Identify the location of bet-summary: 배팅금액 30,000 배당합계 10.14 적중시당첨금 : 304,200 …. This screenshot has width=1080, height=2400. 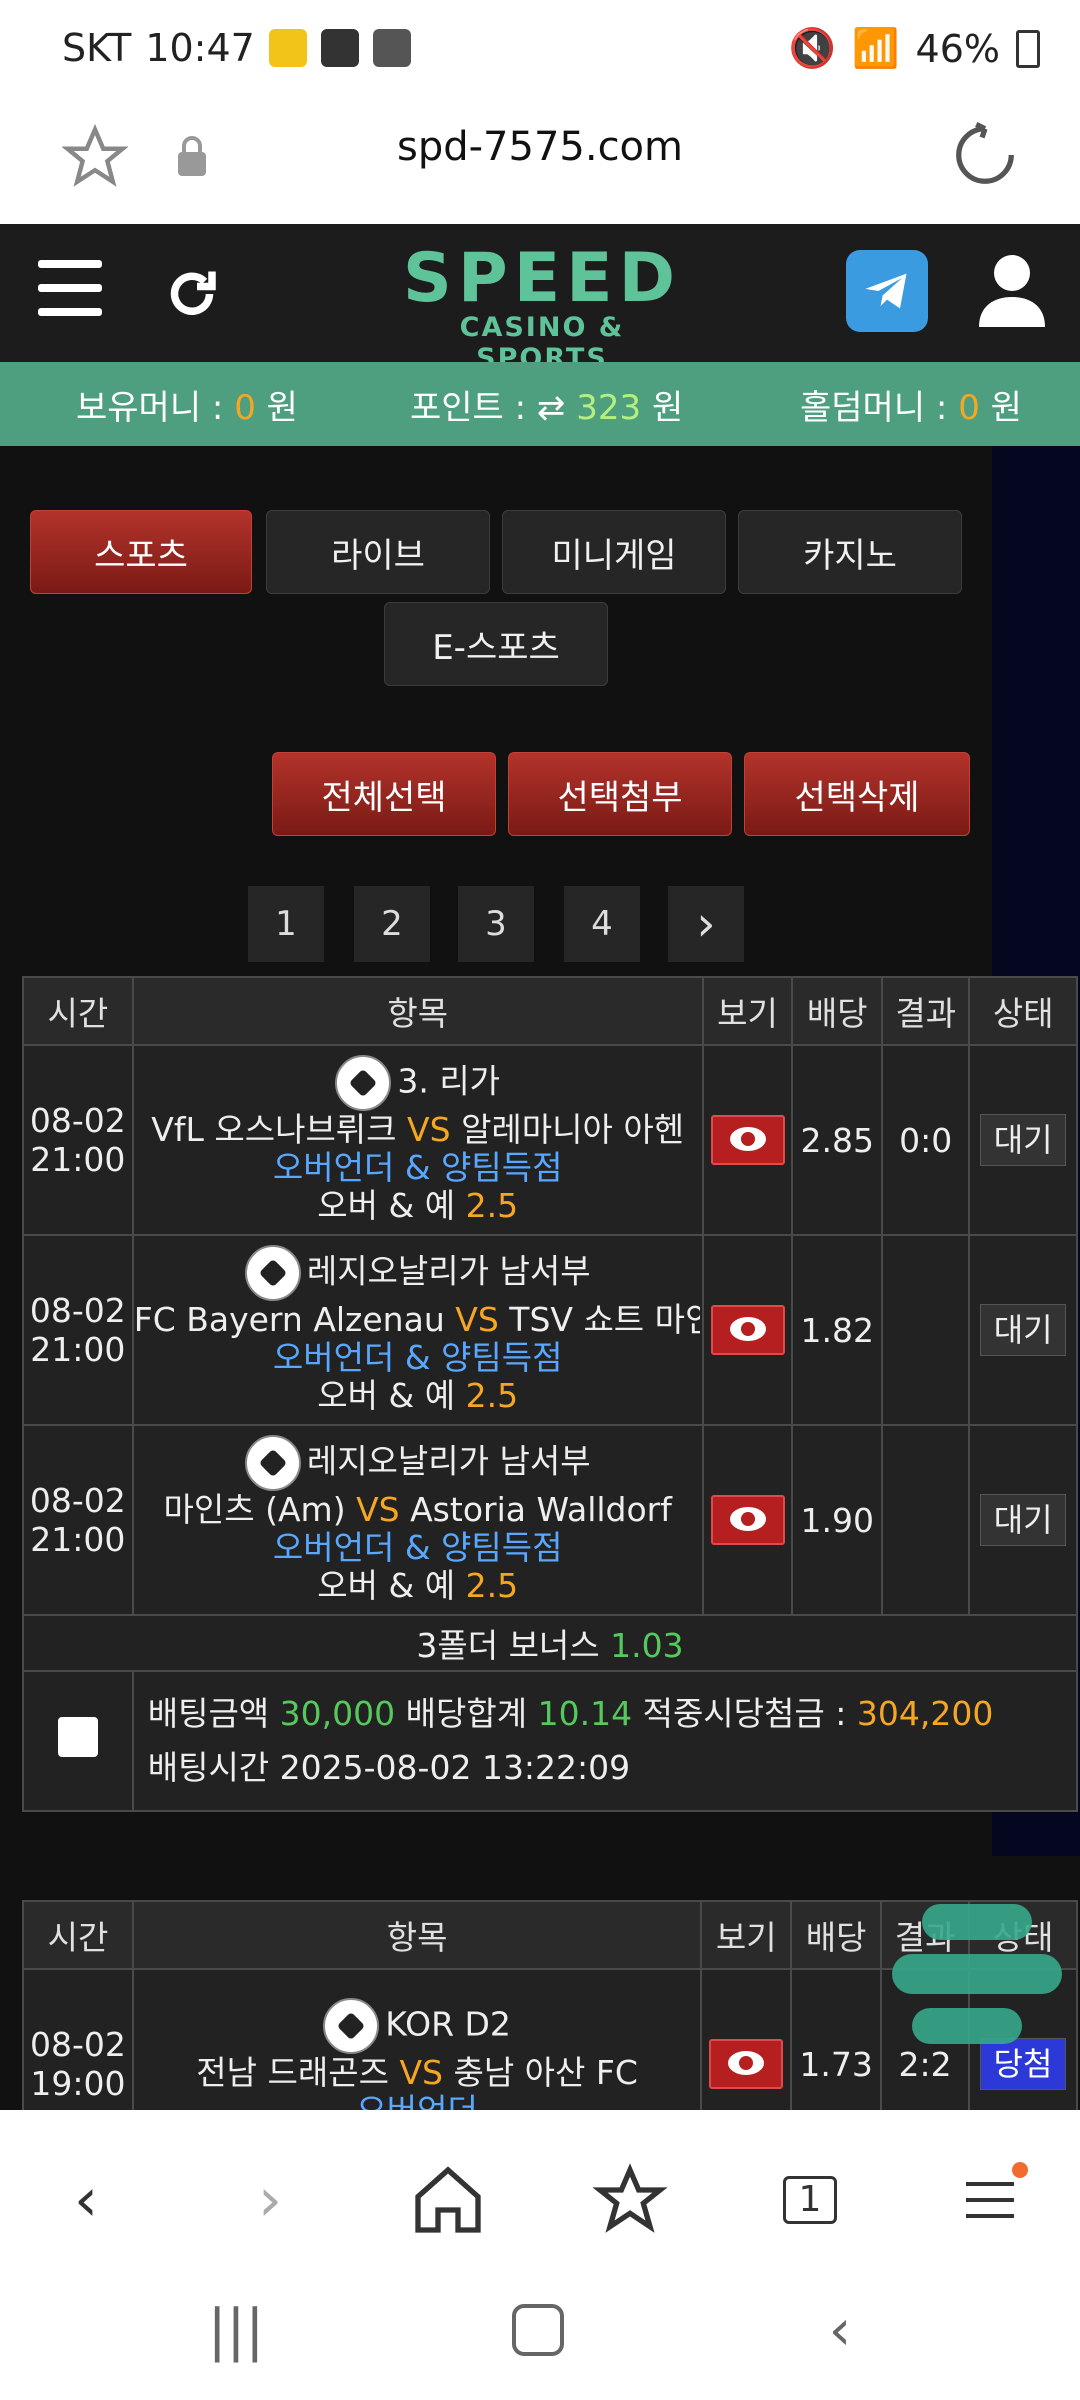
(605, 1741).